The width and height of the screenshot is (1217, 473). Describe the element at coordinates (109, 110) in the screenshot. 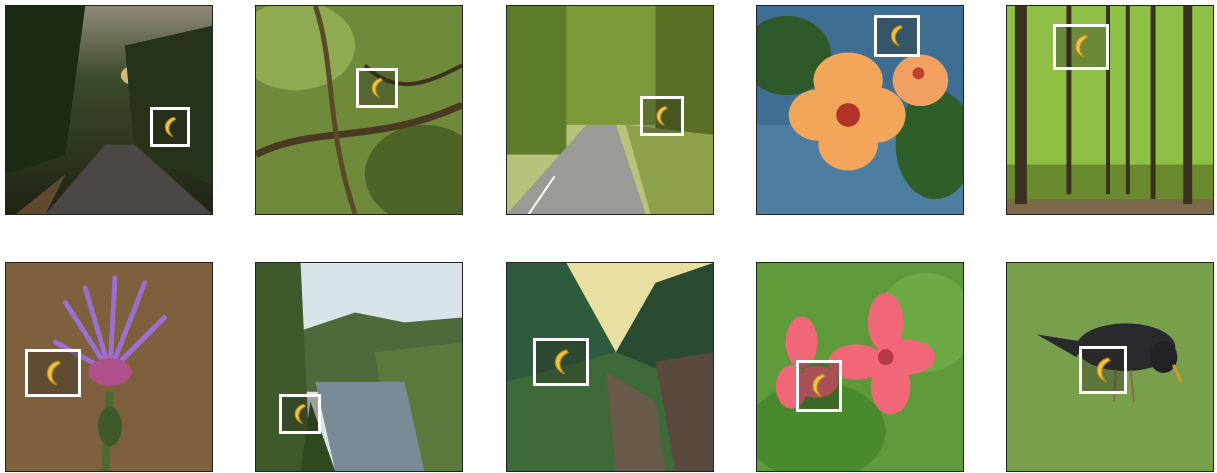

I see `tile-forest-road-sunset` at that location.